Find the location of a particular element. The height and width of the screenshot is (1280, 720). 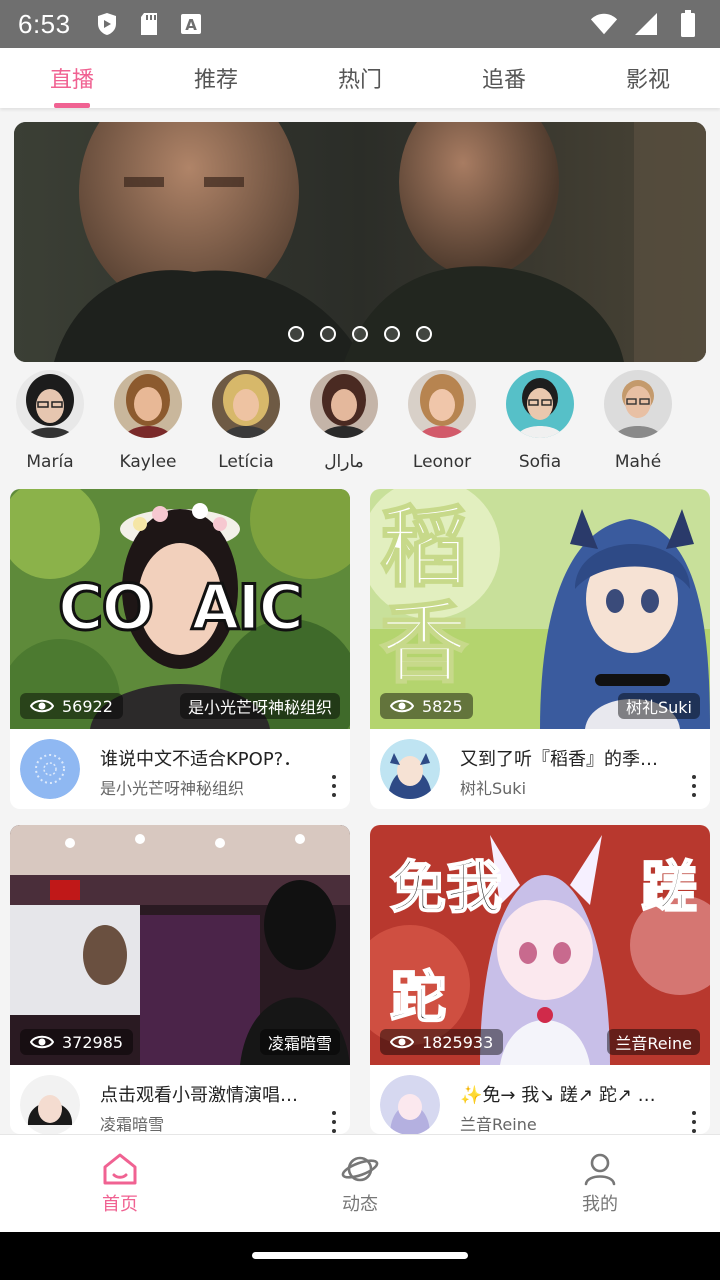

font-icon: A is located at coordinates (191, 24).